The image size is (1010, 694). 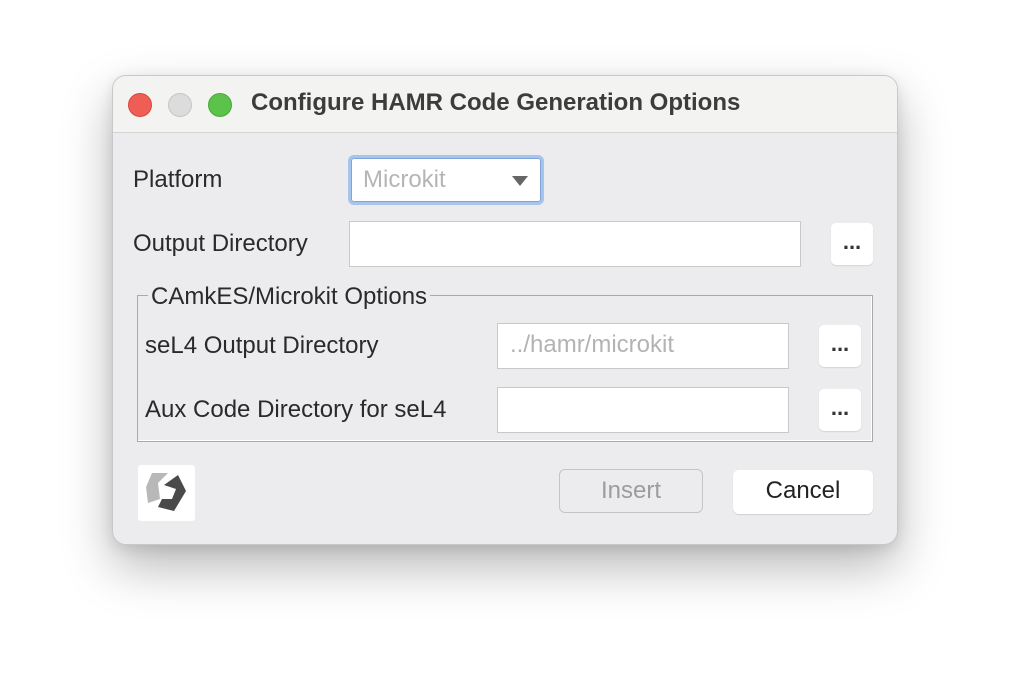 What do you see at coordinates (220, 243) in the screenshot?
I see `output-directory-label: Output Directory` at bounding box center [220, 243].